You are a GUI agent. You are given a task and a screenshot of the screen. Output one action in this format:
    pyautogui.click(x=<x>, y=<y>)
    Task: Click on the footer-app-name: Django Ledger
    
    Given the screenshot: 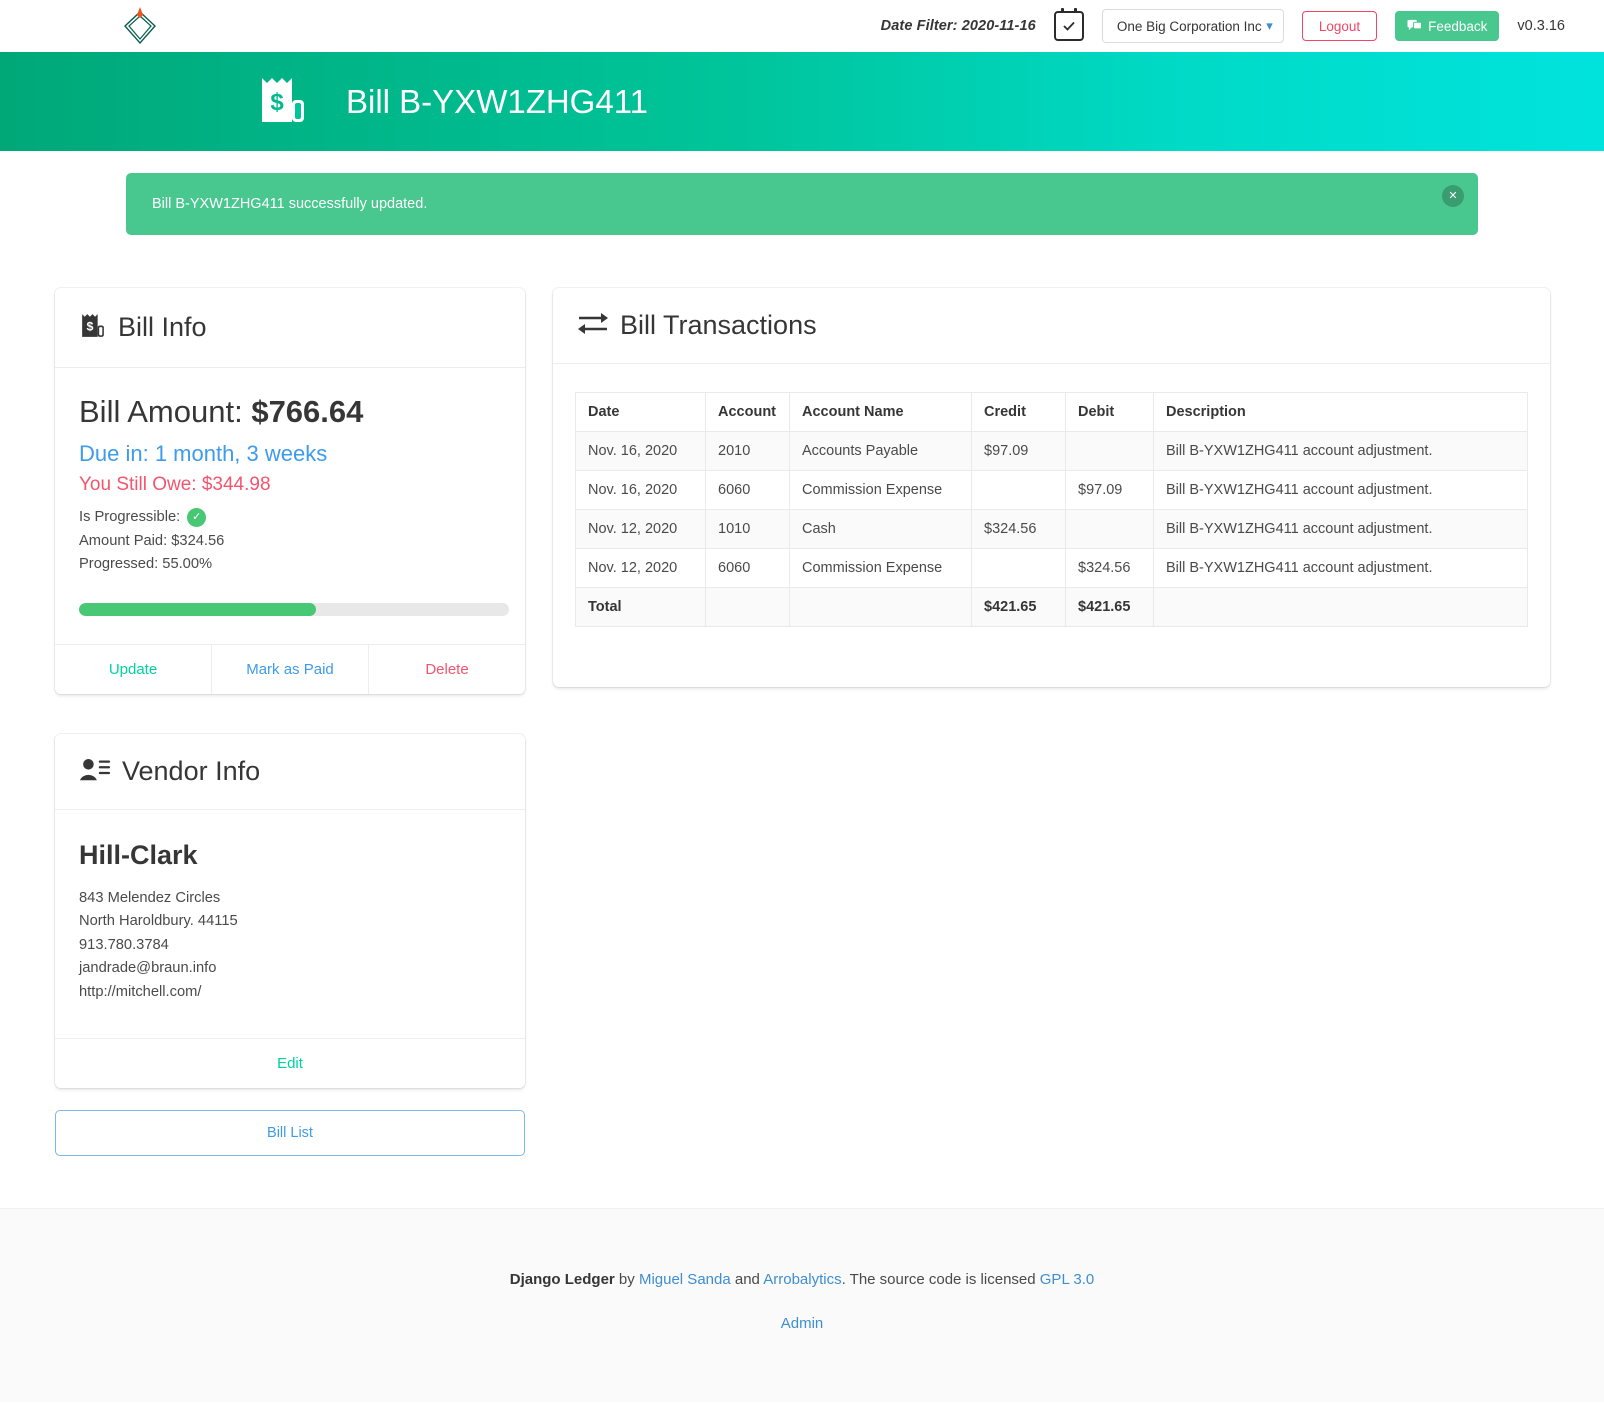 What is the action you would take?
    pyautogui.click(x=562, y=1279)
    